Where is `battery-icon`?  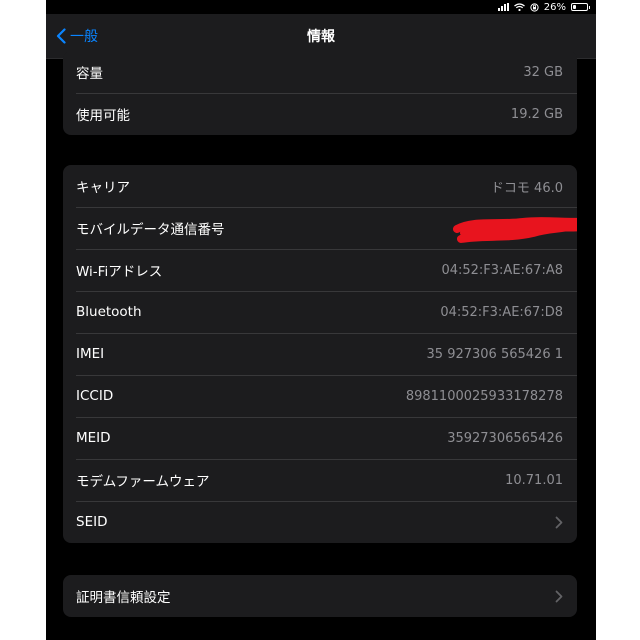 battery-icon is located at coordinates (580, 7).